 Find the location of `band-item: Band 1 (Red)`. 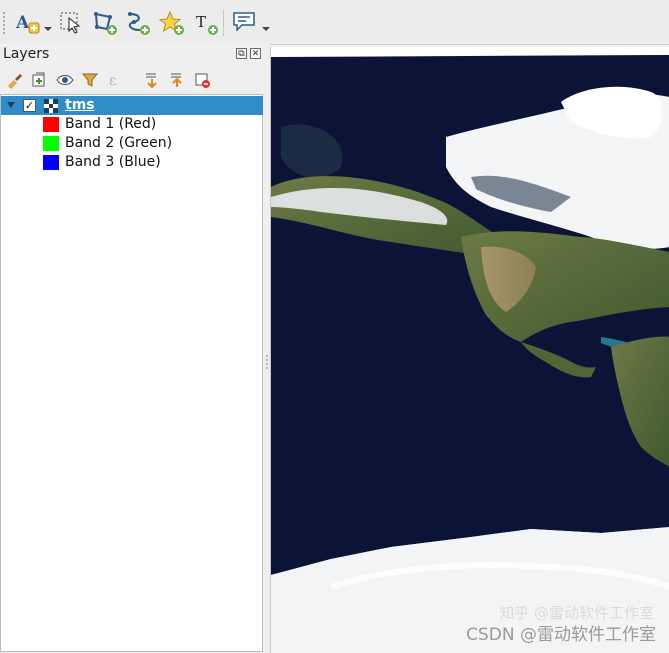

band-item: Band 1 (Red) is located at coordinates (132, 124).